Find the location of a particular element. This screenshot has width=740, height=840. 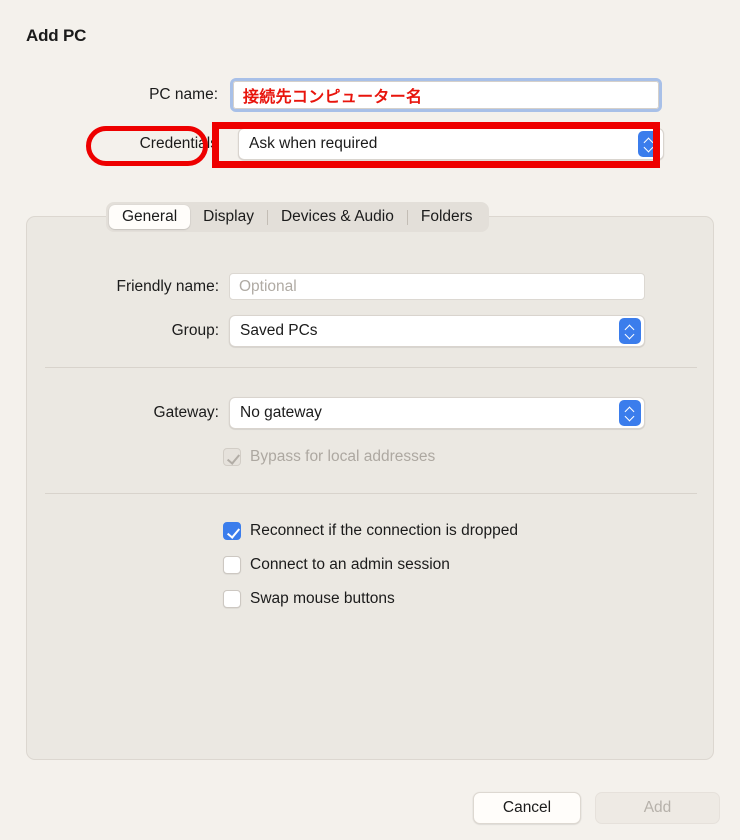

option-label: Connect to an admin session is located at coordinates (350, 564).